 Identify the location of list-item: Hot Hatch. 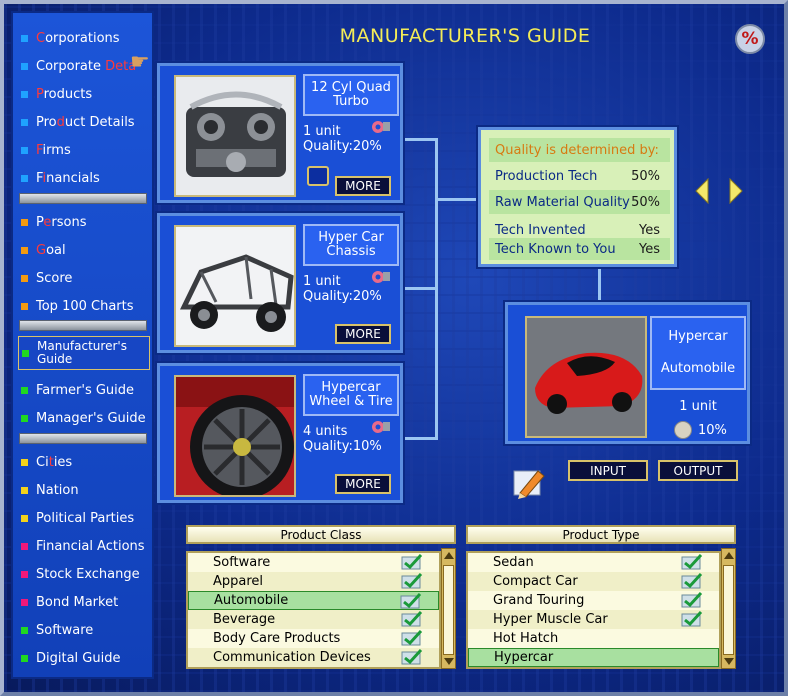
(593, 638).